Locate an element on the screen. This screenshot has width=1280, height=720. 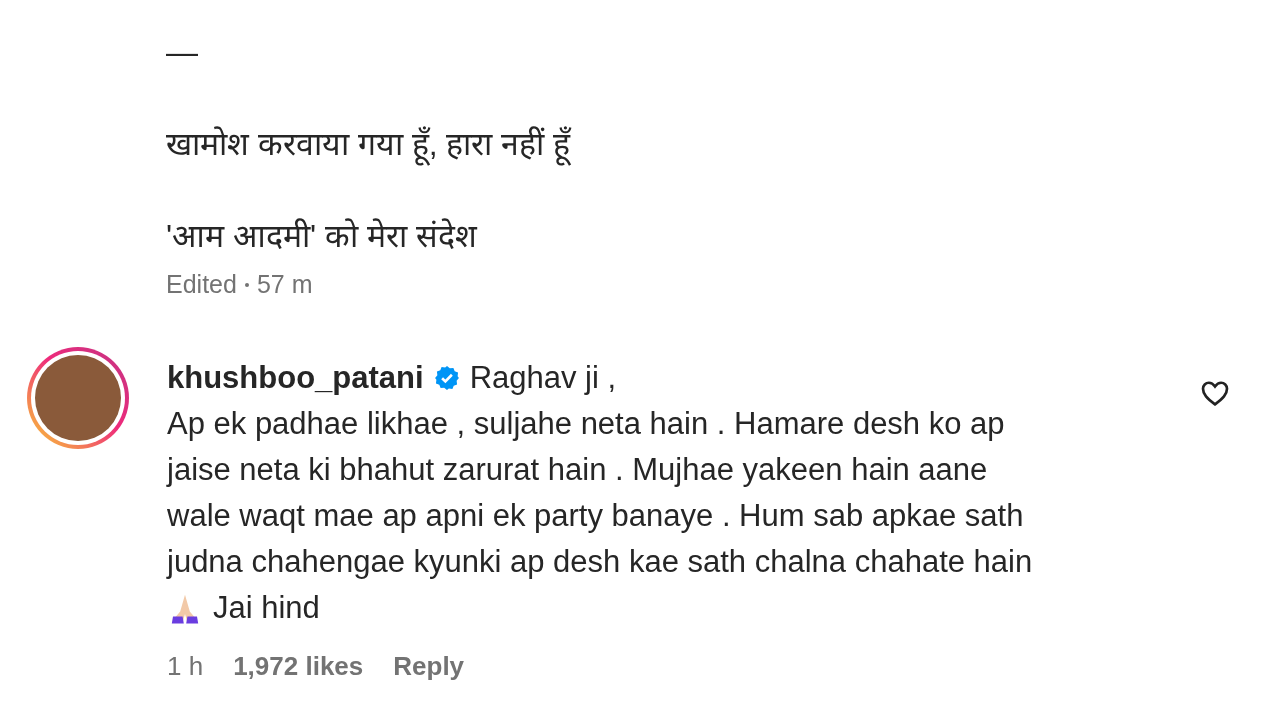
comment-text-line: Jai hind is located at coordinates (266, 608).